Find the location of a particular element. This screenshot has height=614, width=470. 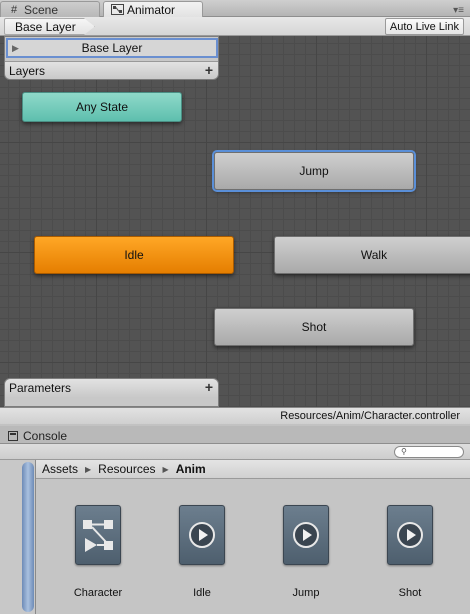

asset-item-character: Character is located at coordinates (98, 552).